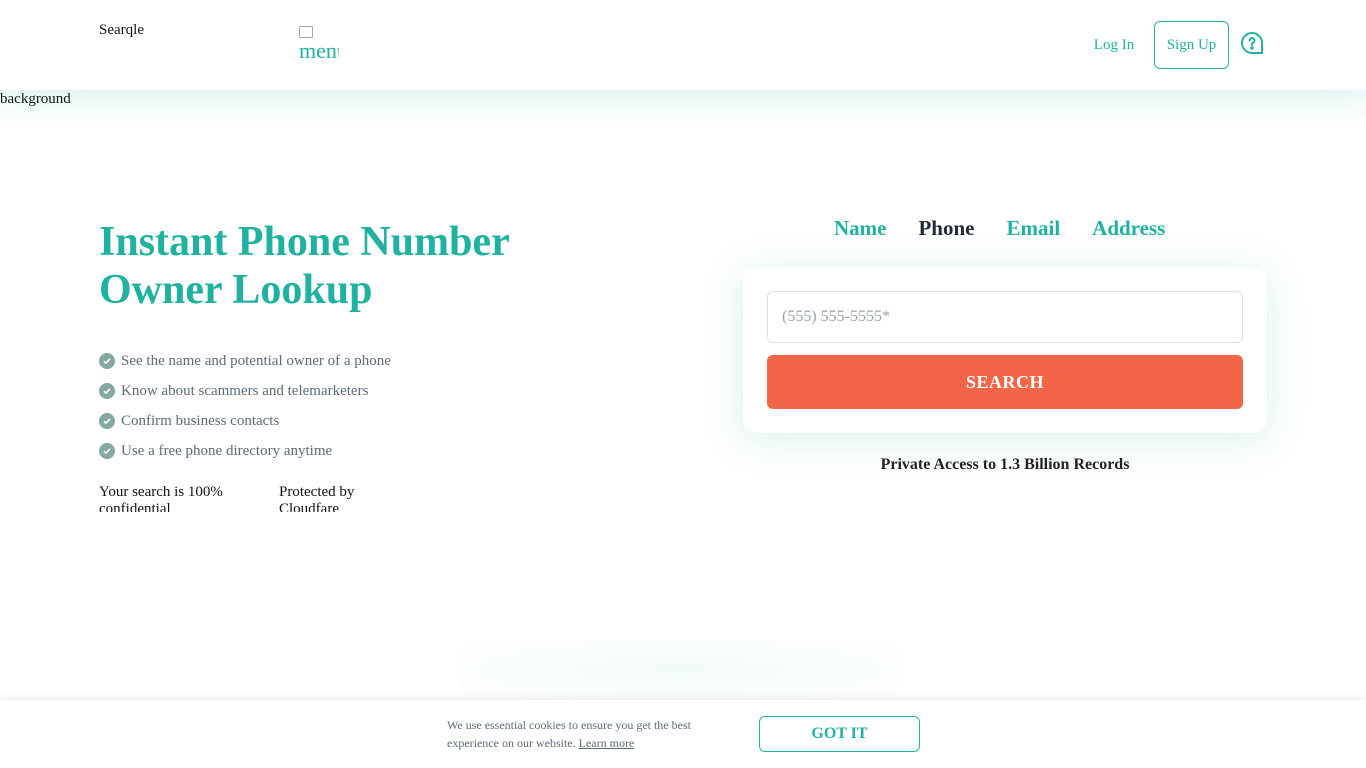 The height and width of the screenshot is (768, 1366). I want to click on search-button: SEARCH, so click(1005, 382).